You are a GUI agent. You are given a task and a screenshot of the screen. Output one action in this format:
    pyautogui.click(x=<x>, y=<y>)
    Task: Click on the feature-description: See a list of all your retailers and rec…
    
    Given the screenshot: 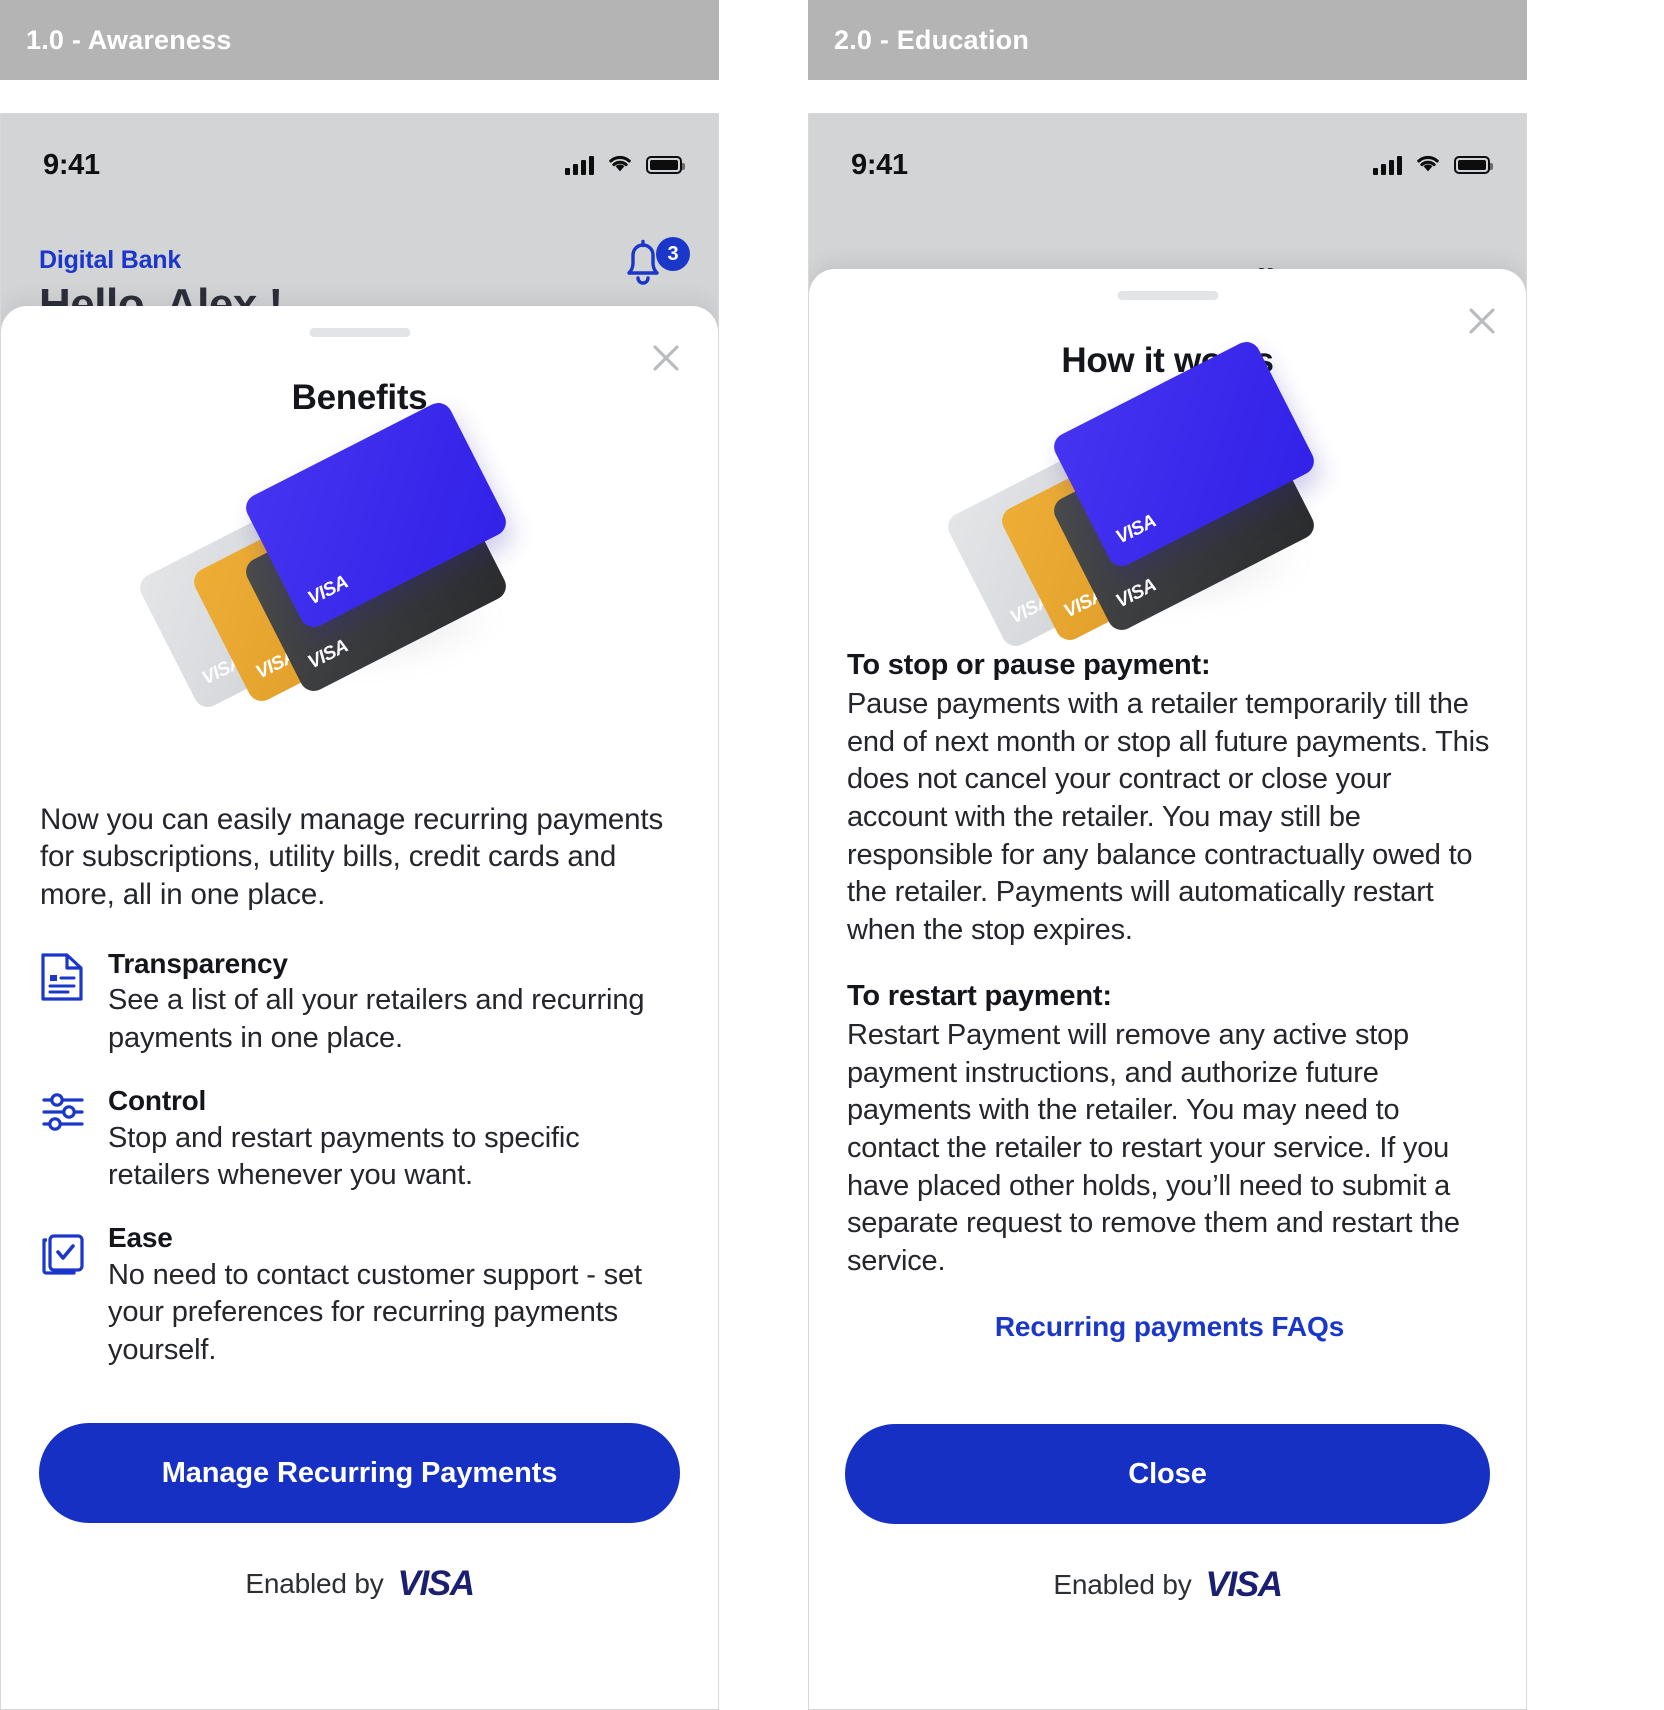 What is the action you would take?
    pyautogui.click(x=376, y=1019)
    